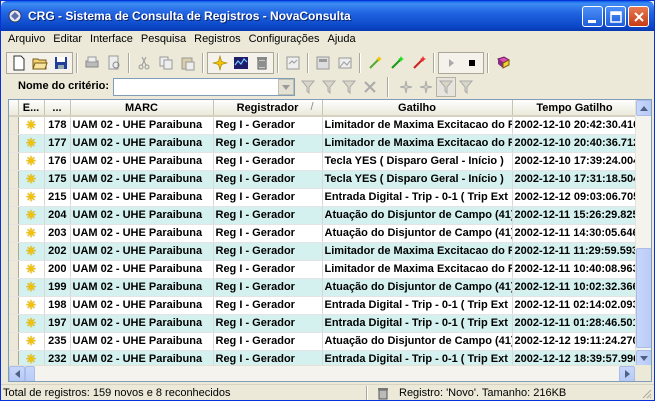  I want to click on scroll-left-button, so click(17, 373).